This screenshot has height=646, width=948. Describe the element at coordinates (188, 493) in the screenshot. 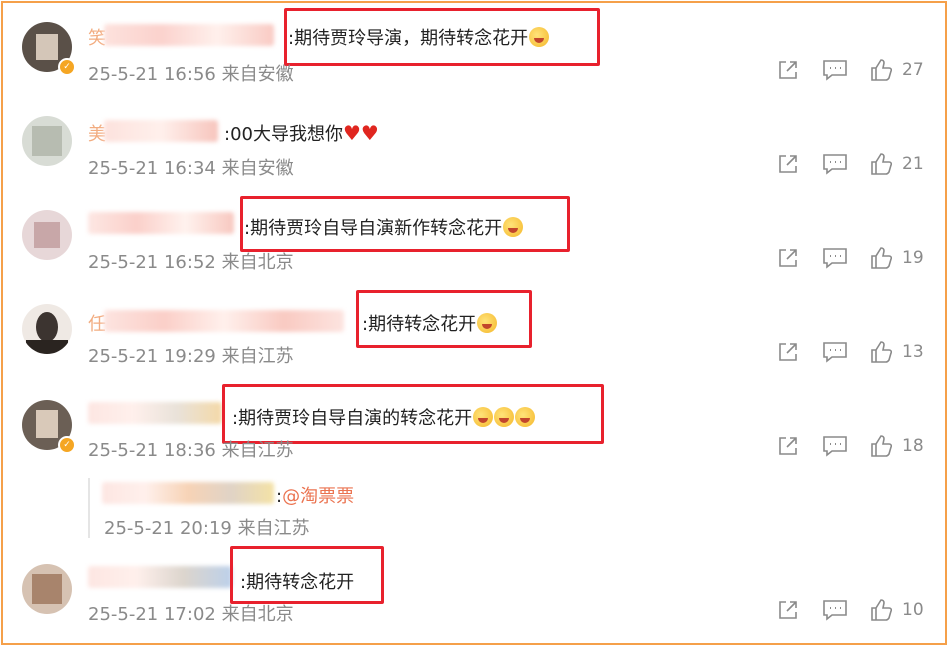

I see `reply-user-name-blurred` at that location.